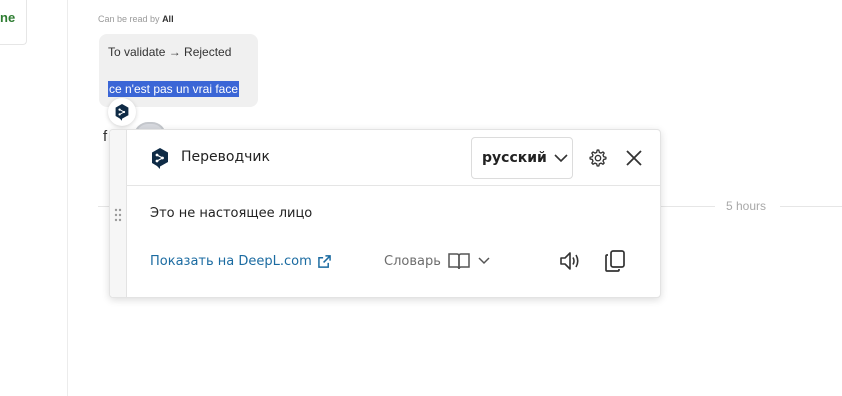 Image resolution: width=842 pixels, height=396 pixels. What do you see at coordinates (598, 158) in the screenshot?
I see `gear-icon` at bounding box center [598, 158].